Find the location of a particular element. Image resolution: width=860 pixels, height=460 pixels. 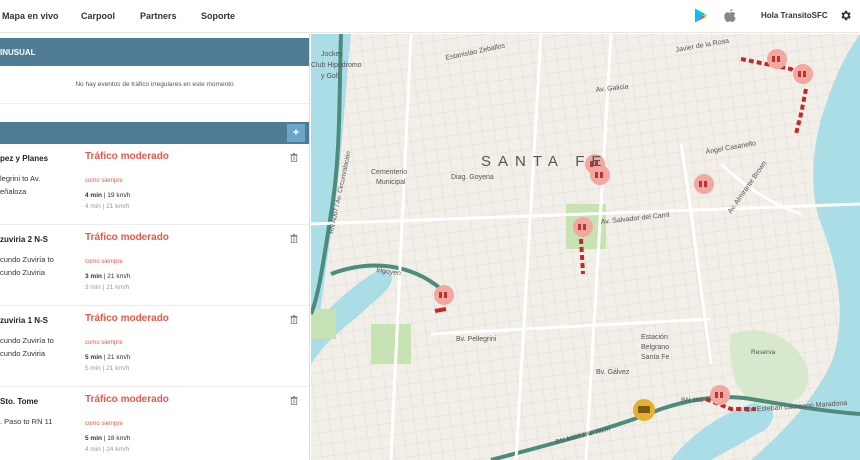

route-current-time: 4 min | 19 km/h is located at coordinates (108, 195).